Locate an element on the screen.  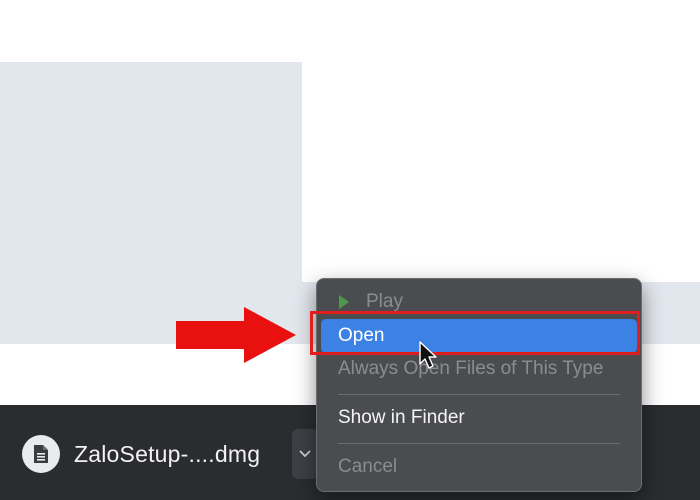
arrow-right-icon is located at coordinates (236, 335).